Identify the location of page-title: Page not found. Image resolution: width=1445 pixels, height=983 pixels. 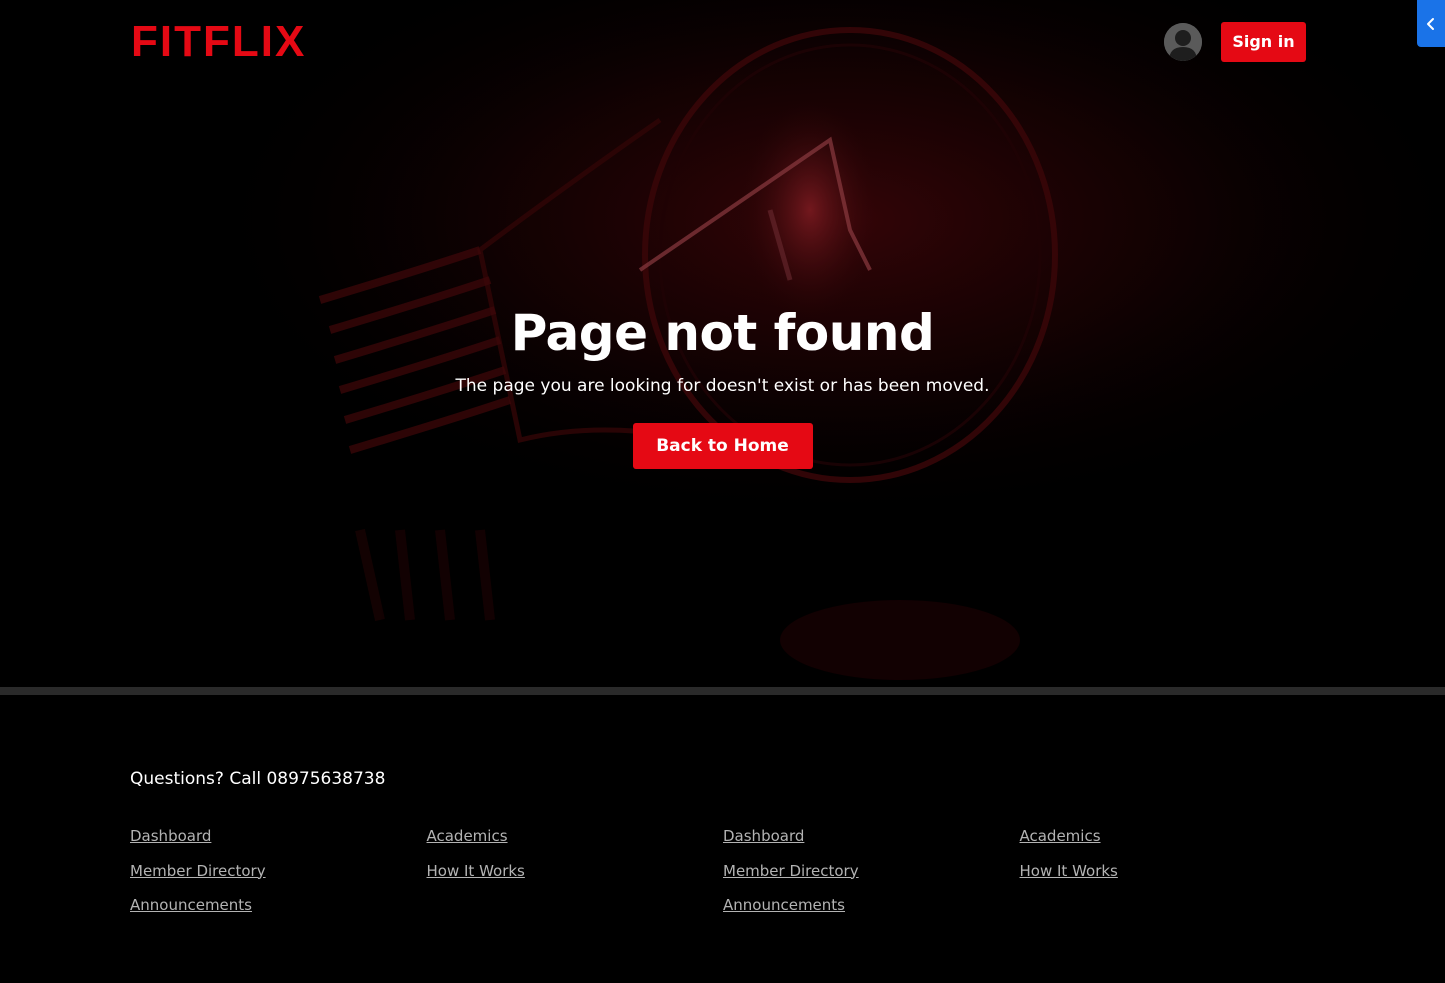
(722, 333).